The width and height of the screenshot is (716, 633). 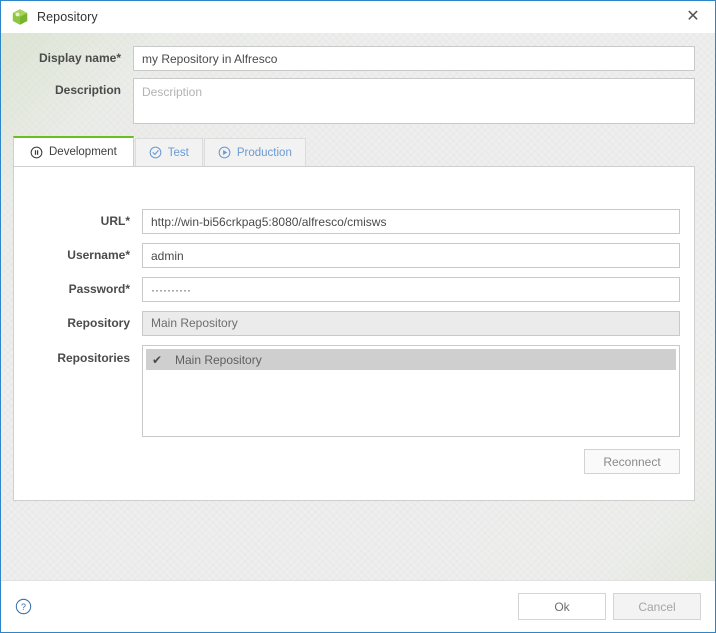 I want to click on repository-row: Repository Main Repository, so click(x=347, y=323).